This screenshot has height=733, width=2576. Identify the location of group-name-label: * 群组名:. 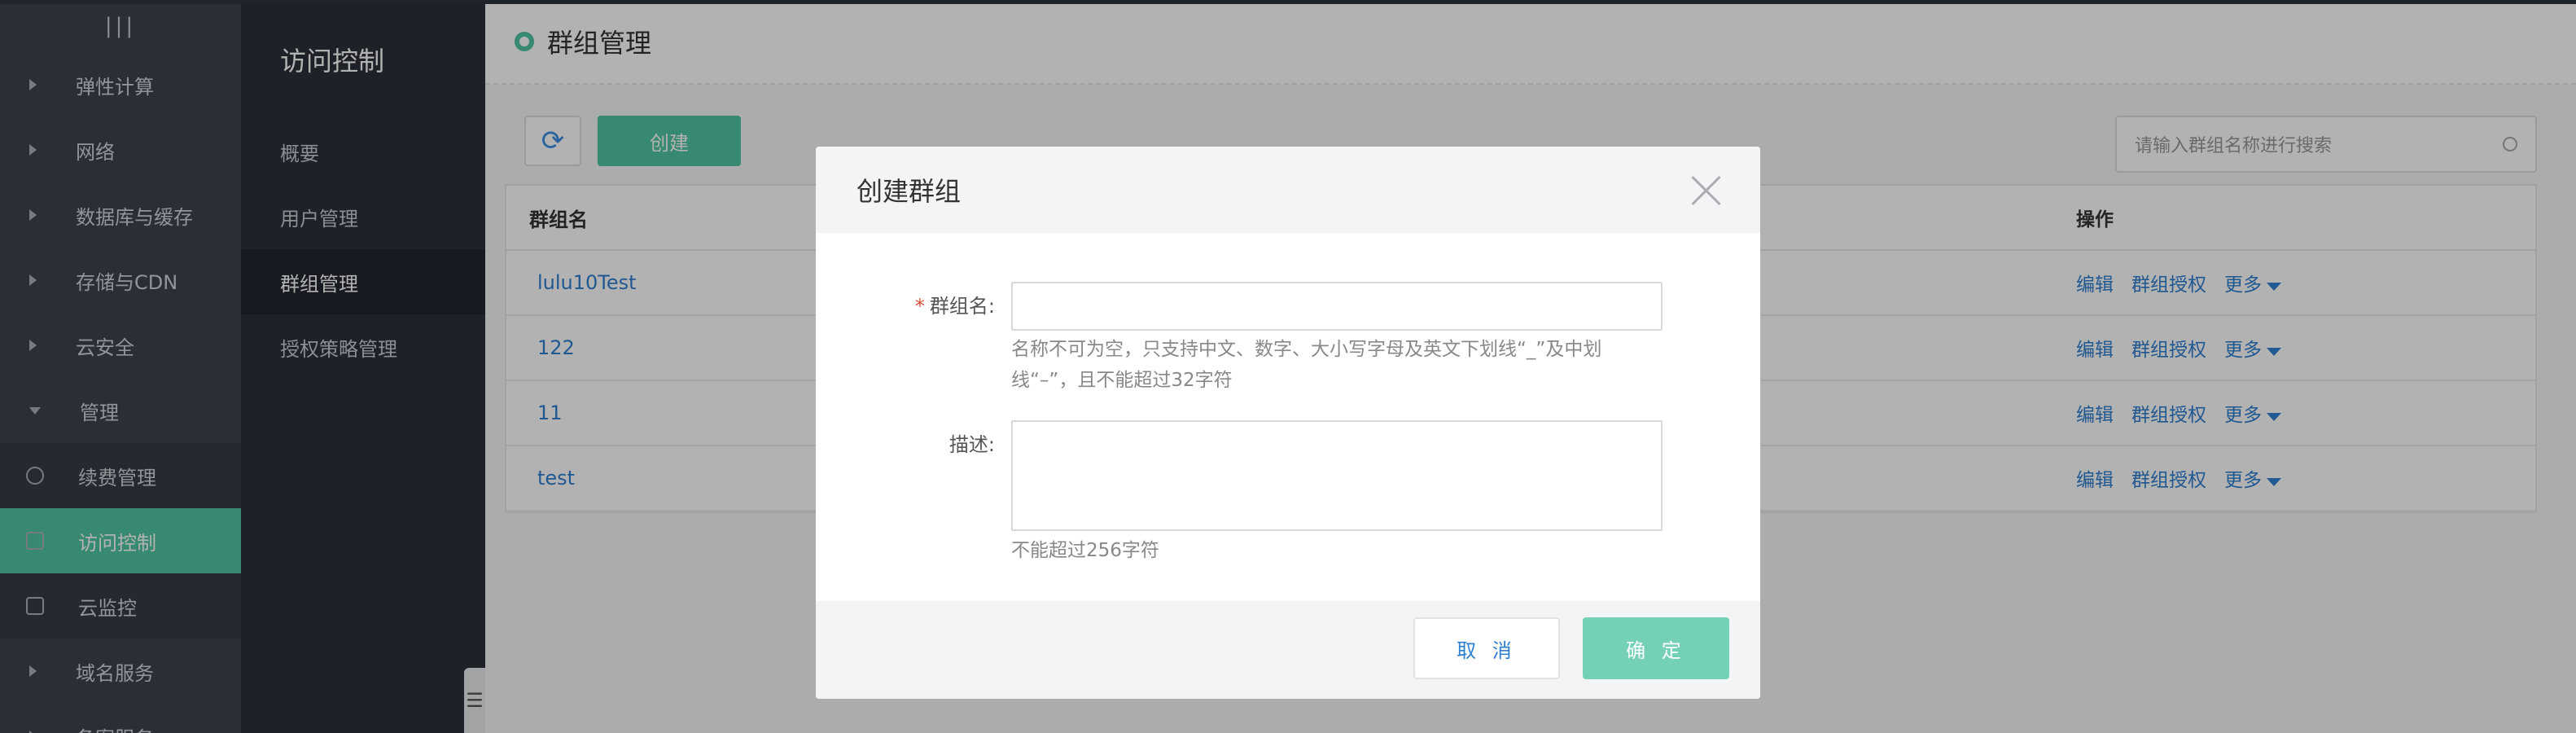
(913, 304).